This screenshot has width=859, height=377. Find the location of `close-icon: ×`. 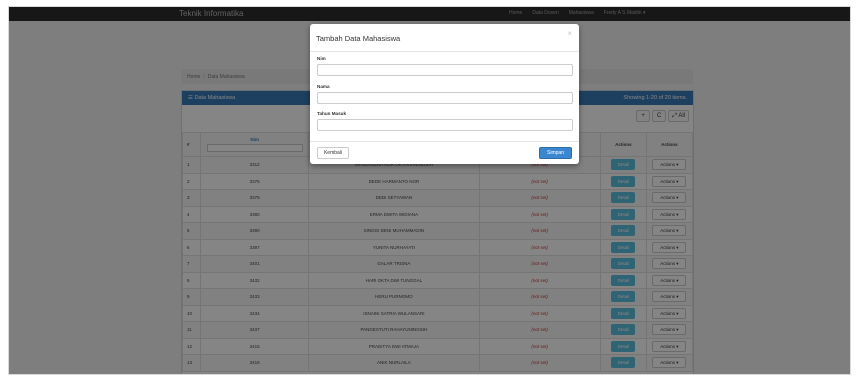

close-icon: × is located at coordinates (569, 33).